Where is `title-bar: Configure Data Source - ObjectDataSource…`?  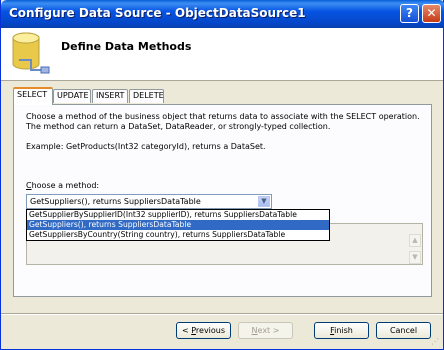
title-bar: Configure Data Source - ObjectDataSource… is located at coordinates (222, 14).